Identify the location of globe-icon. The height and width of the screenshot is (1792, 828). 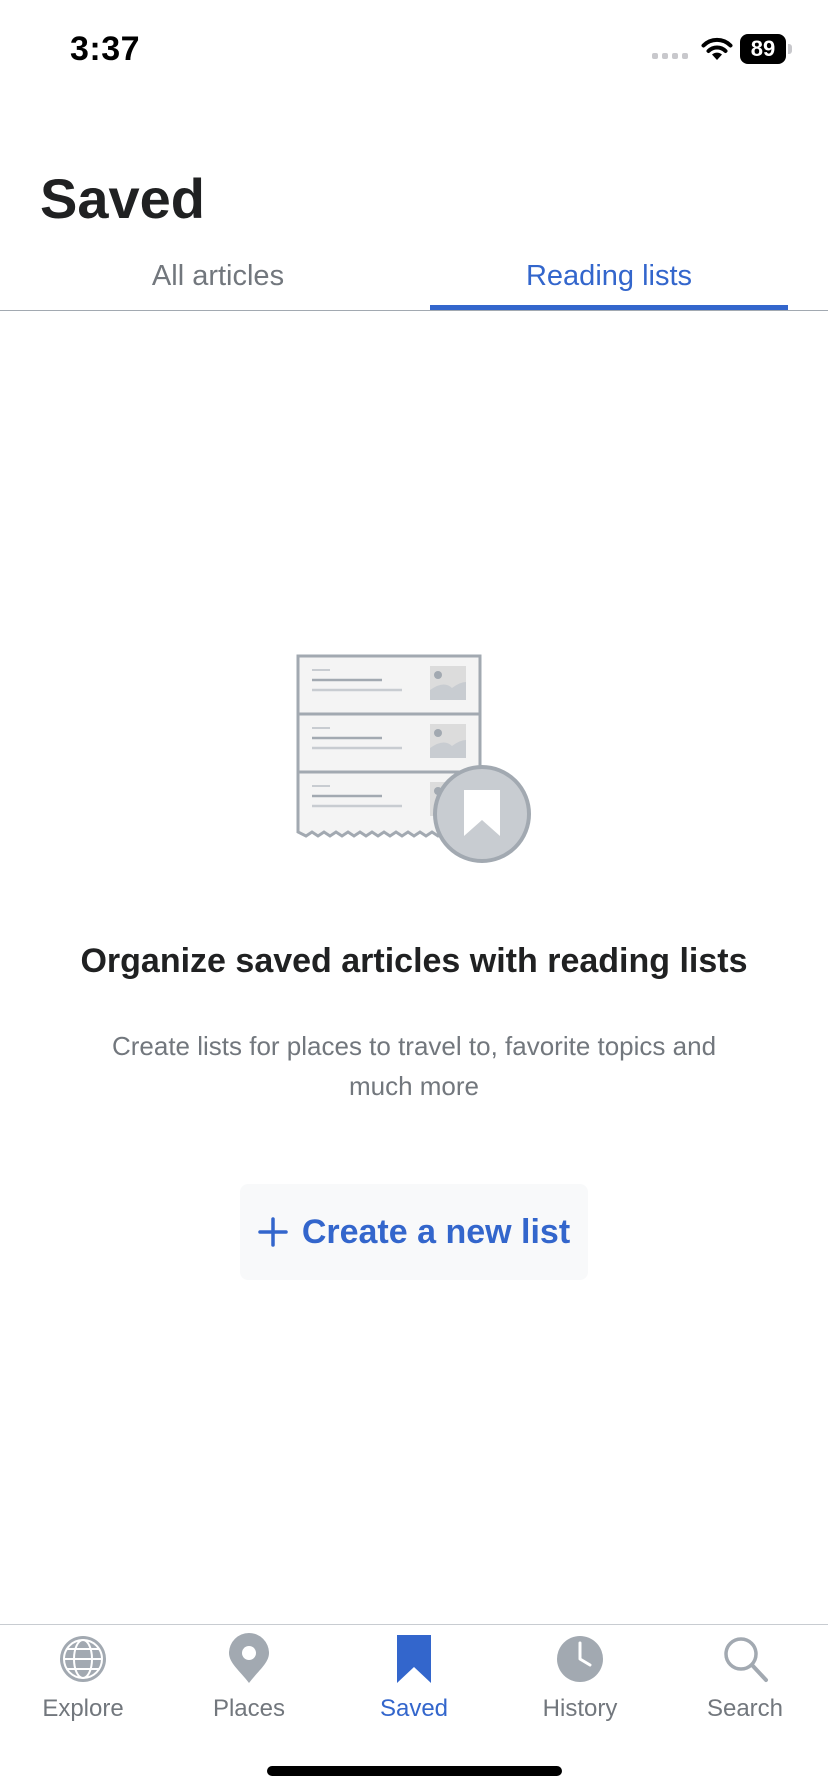
(83, 1659).